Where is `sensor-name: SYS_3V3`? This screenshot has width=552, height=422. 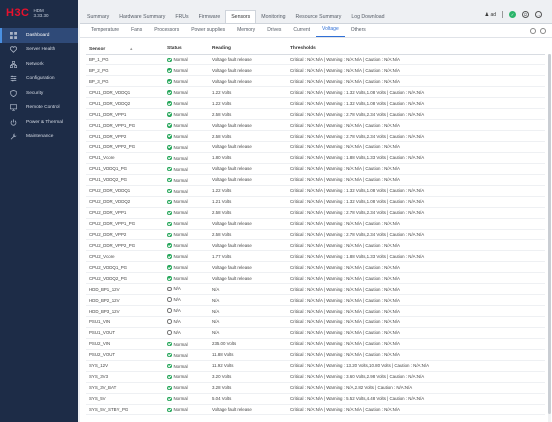 sensor-name: SYS_3V3 is located at coordinates (125, 377).